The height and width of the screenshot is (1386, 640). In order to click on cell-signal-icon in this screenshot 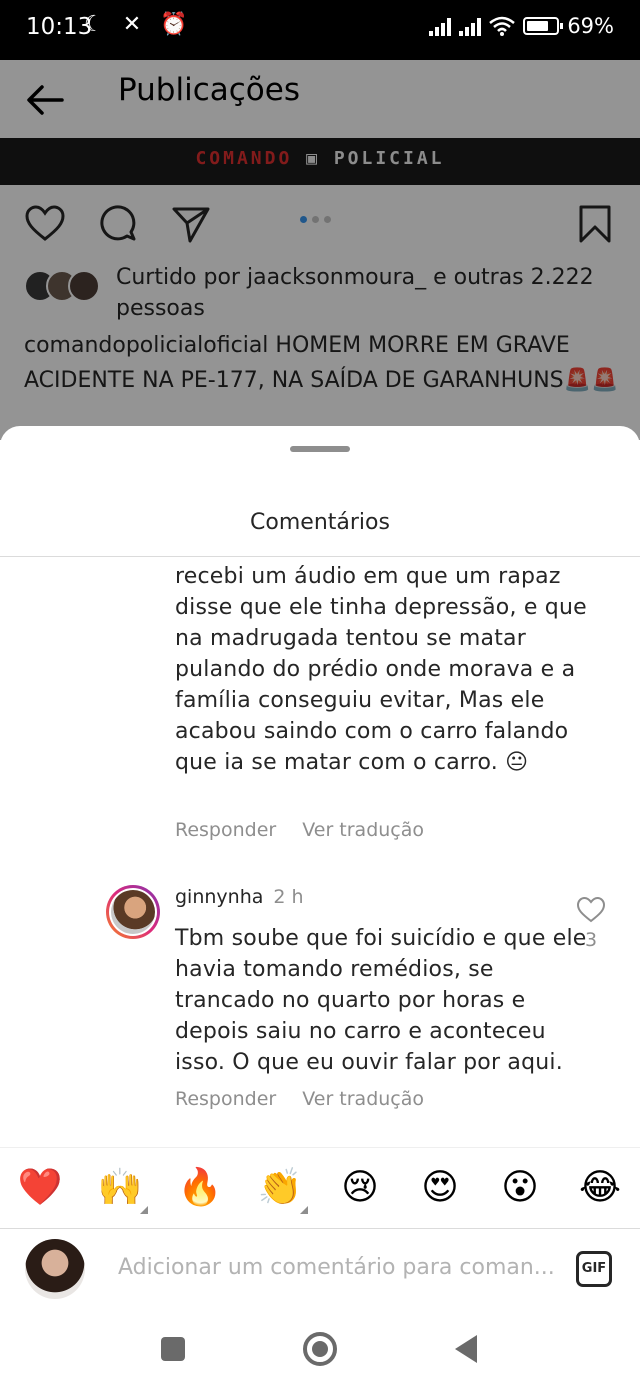, I will do `click(440, 26)`.